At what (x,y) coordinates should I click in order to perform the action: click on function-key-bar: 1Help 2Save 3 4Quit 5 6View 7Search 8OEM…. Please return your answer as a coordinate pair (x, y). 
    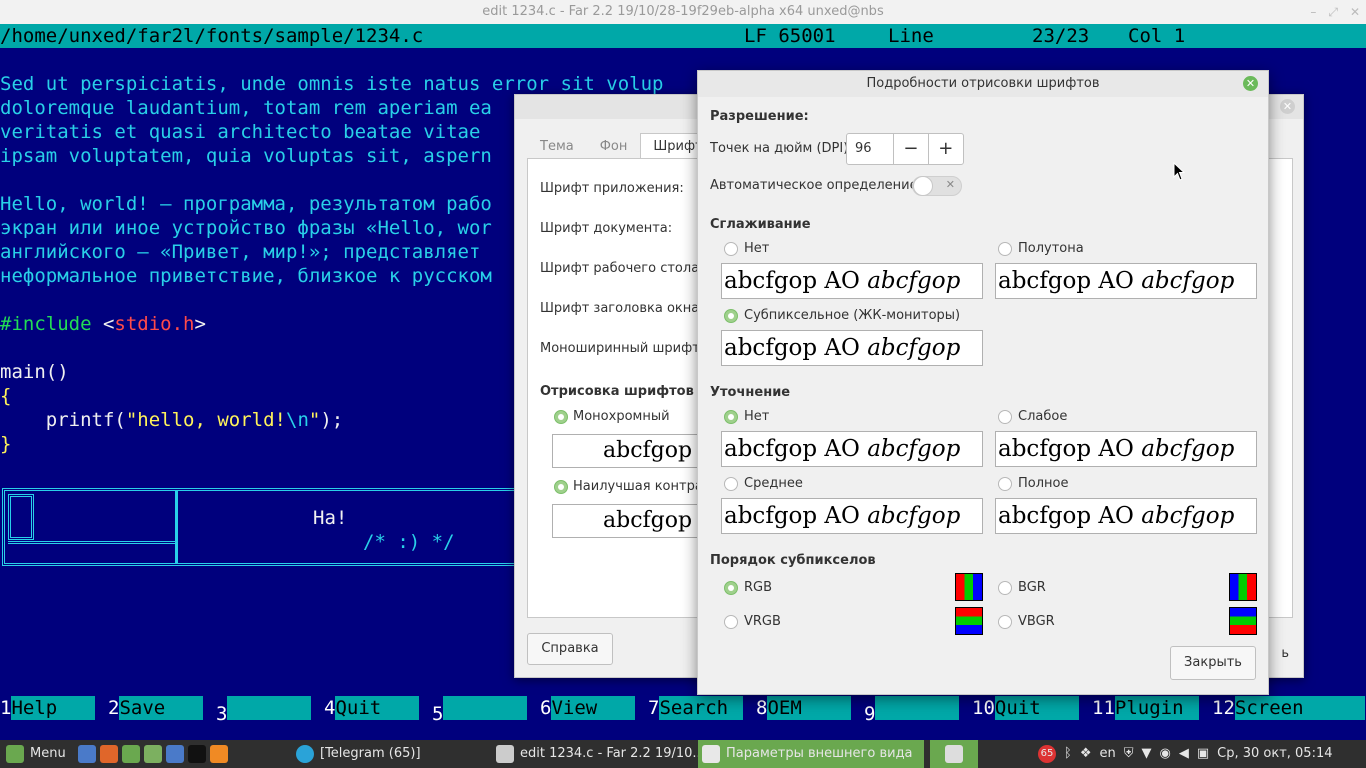
    Looking at the image, I should click on (683, 710).